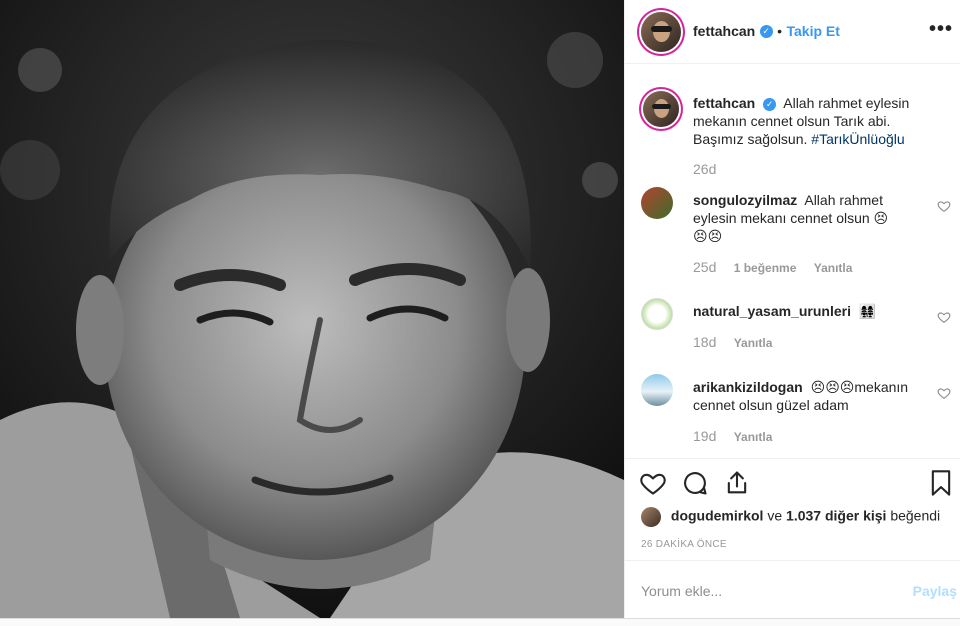 The image size is (960, 626). I want to click on likes-suffix: beğendi, so click(915, 515).